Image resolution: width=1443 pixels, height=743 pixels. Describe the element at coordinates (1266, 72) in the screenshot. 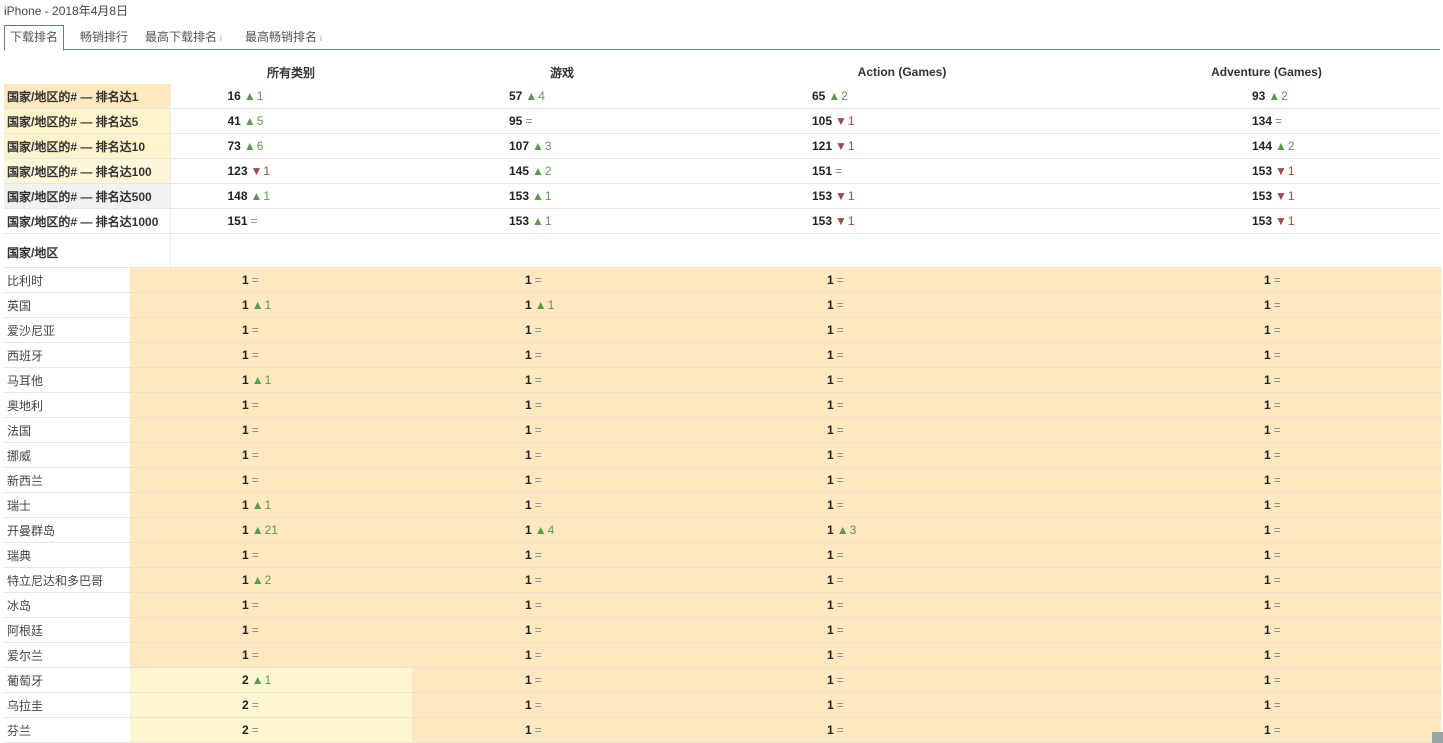

I see `column-header: Adventure (Games)` at that location.